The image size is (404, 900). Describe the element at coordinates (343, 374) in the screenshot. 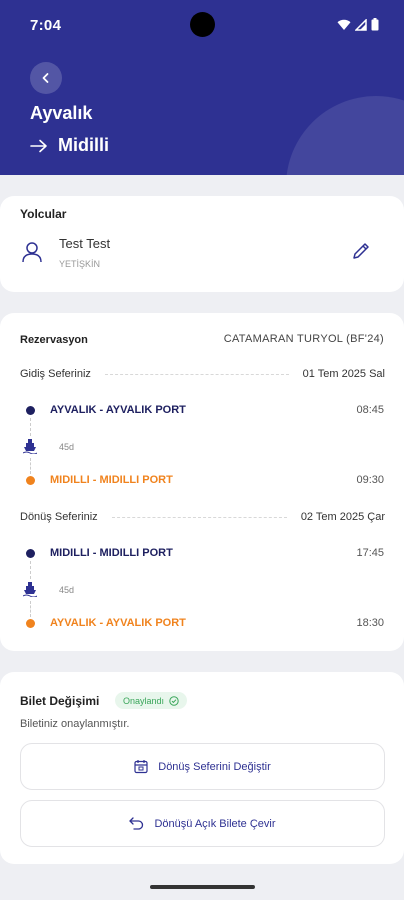

I see `outbound-date: 01 Tem 2025 Sal` at that location.